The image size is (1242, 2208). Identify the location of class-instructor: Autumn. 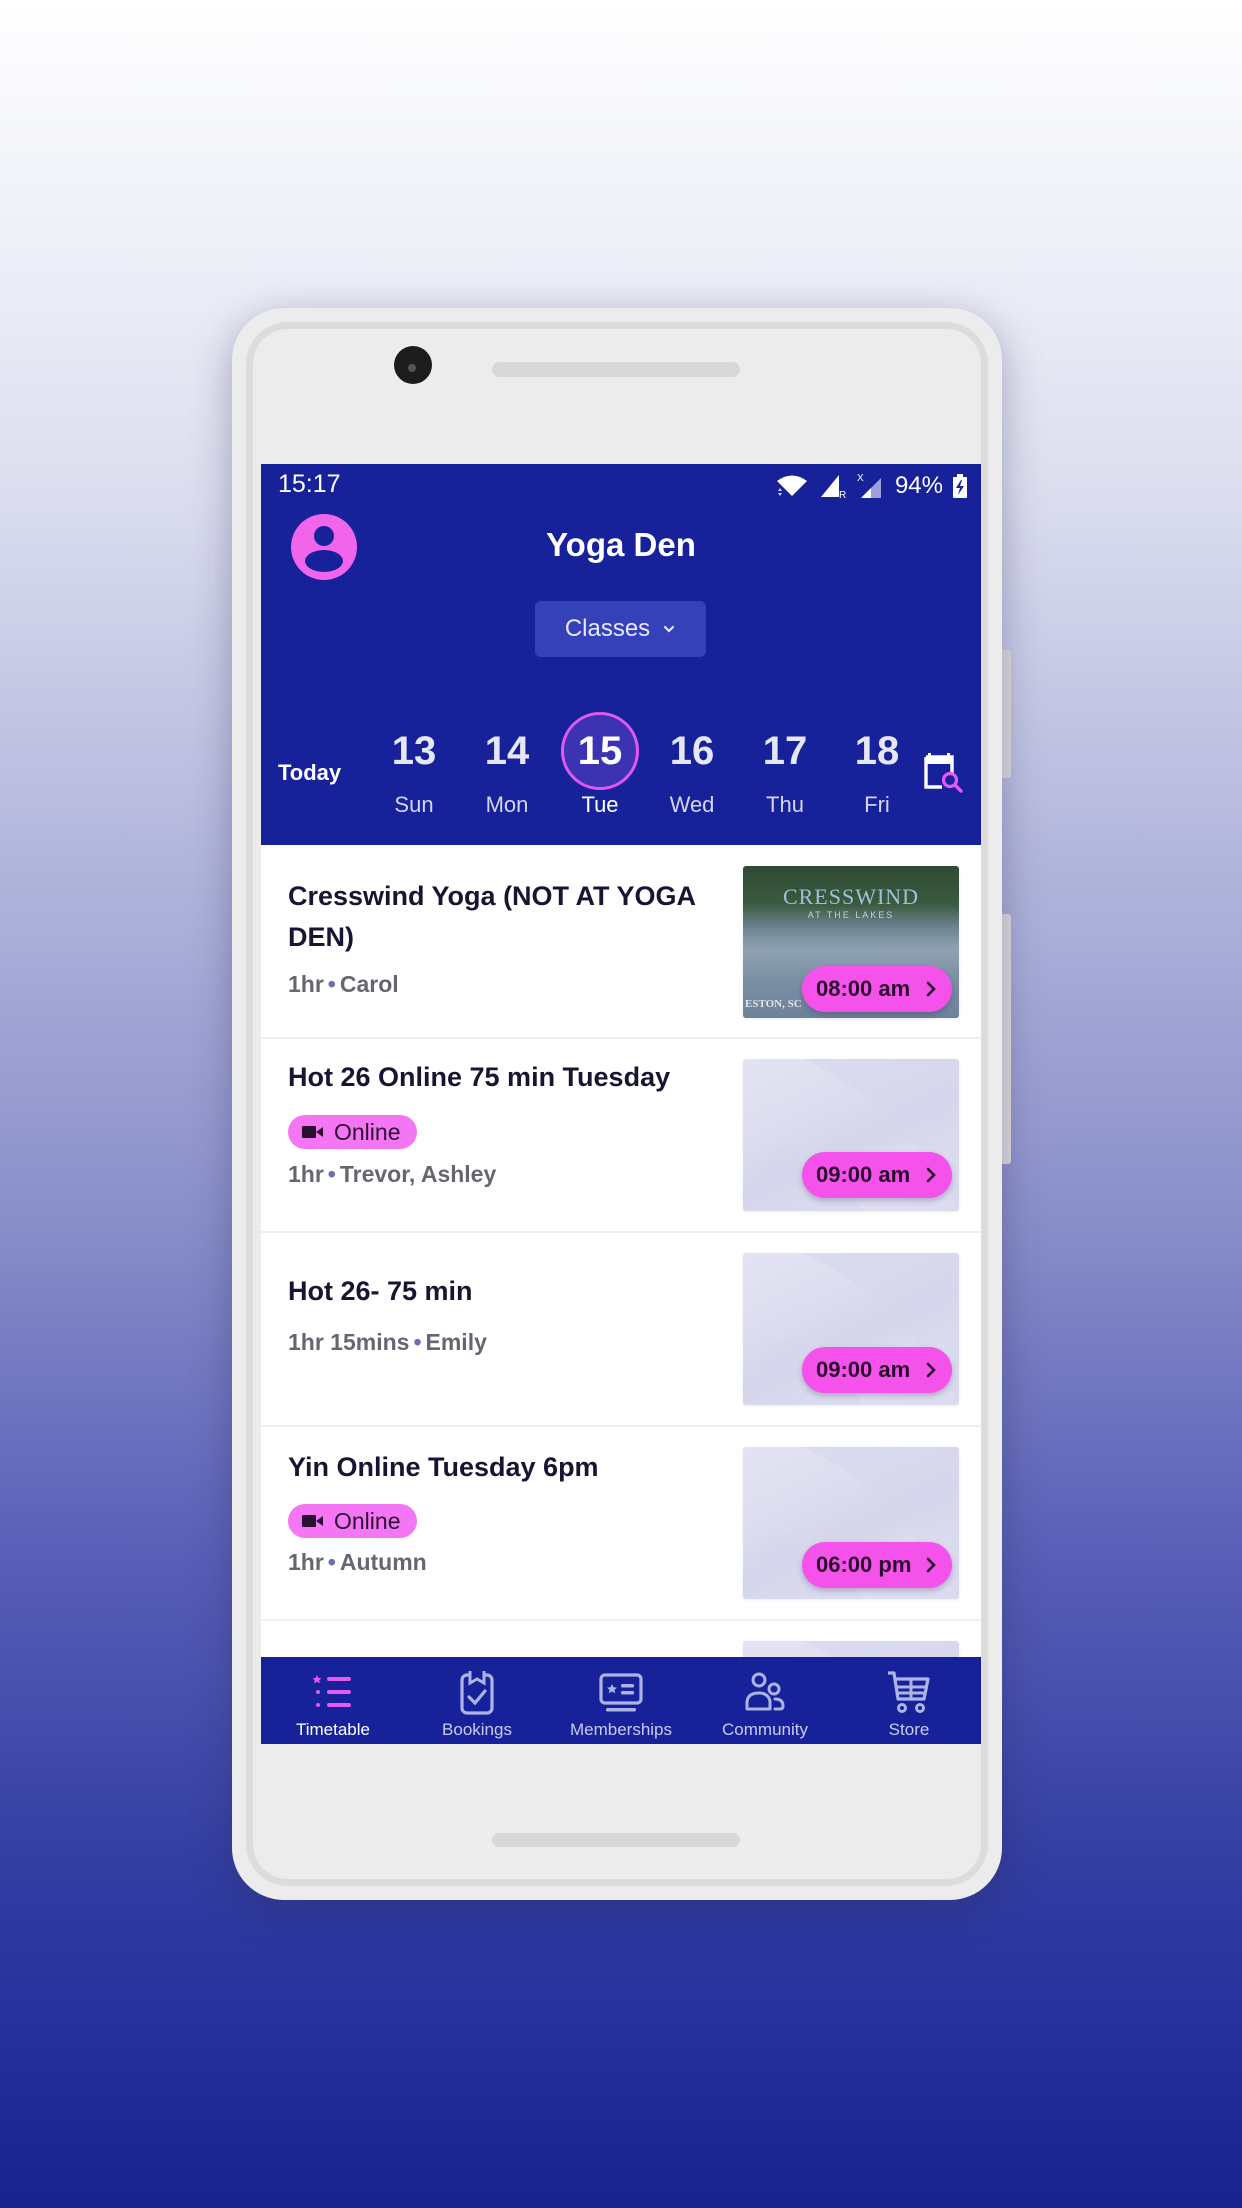
(383, 1562).